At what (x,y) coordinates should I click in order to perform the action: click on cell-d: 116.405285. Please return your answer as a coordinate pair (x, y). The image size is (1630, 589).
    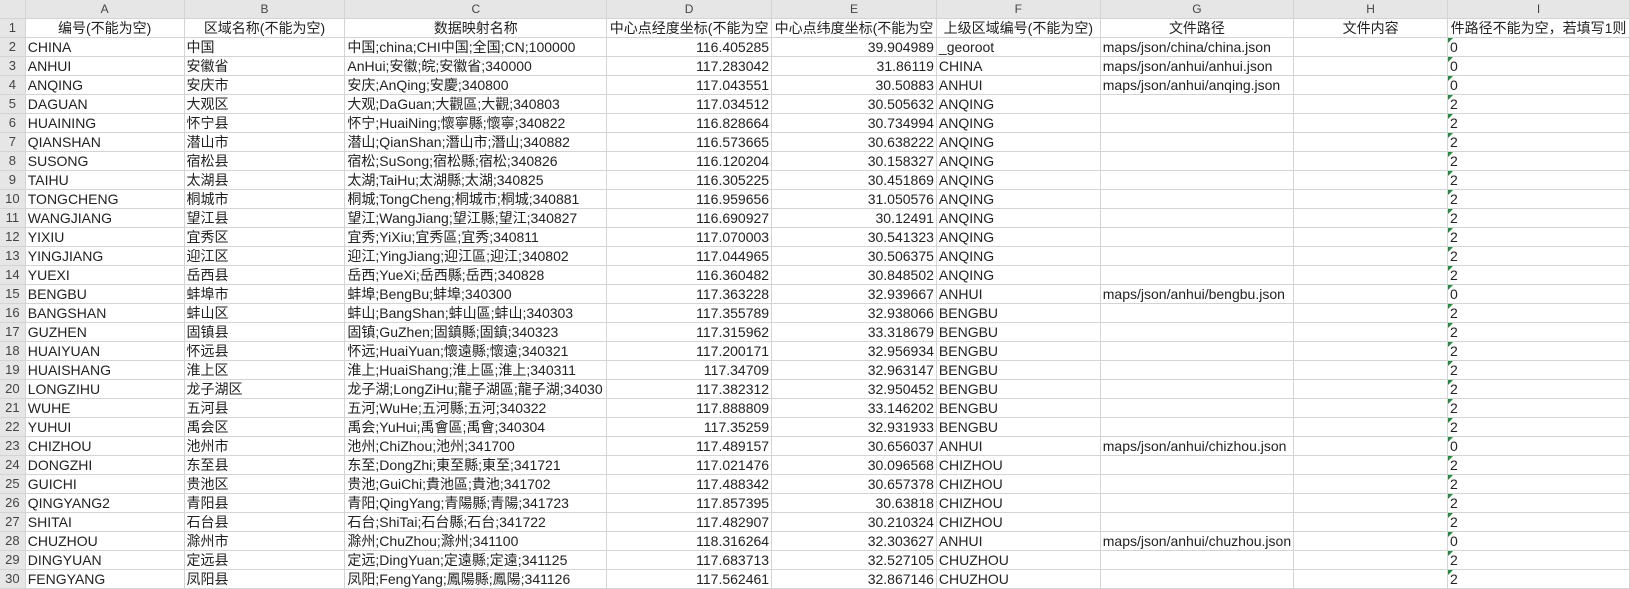
    Looking at the image, I should click on (689, 47).